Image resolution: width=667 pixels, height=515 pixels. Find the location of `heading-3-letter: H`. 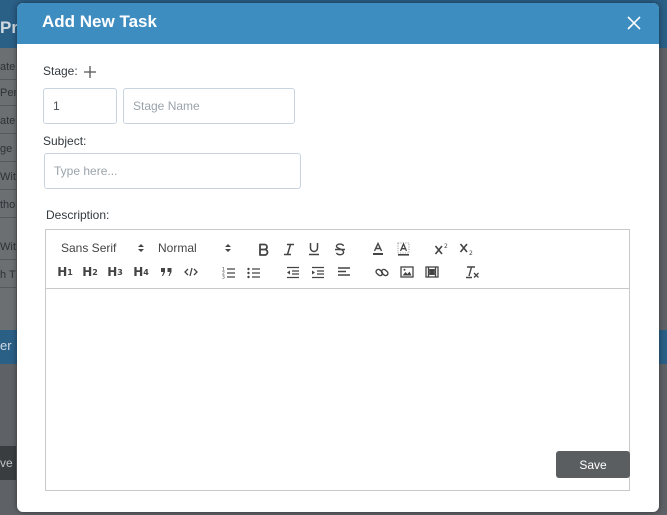

heading-3-letter: H is located at coordinates (112, 272).